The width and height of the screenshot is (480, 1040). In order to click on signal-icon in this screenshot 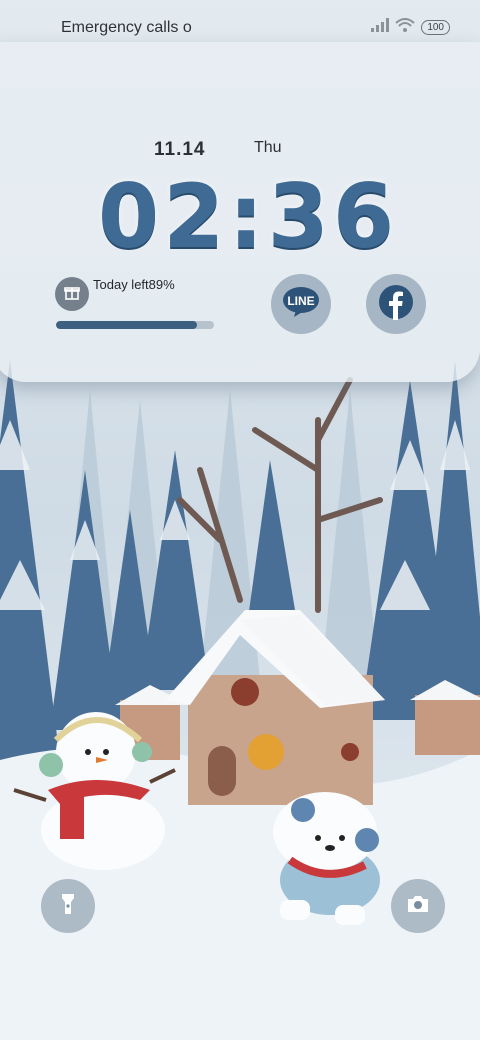, I will do `click(380, 27)`.